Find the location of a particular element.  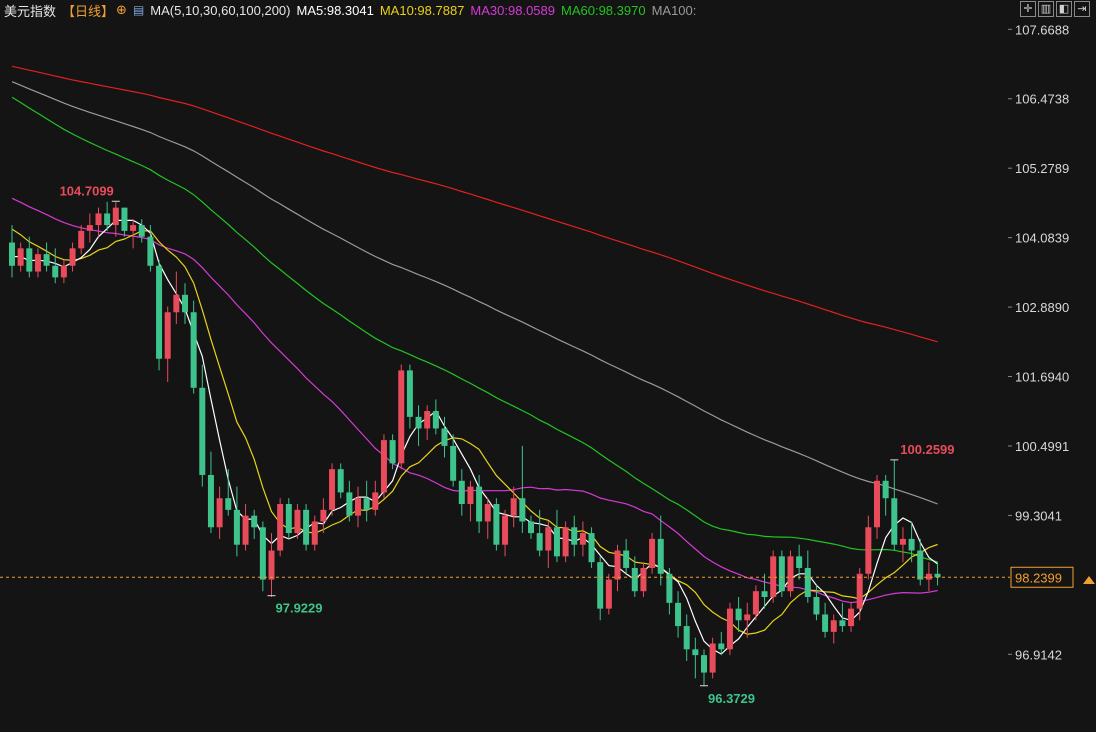

y-tick-label: 100.4991 is located at coordinates (1042, 446).